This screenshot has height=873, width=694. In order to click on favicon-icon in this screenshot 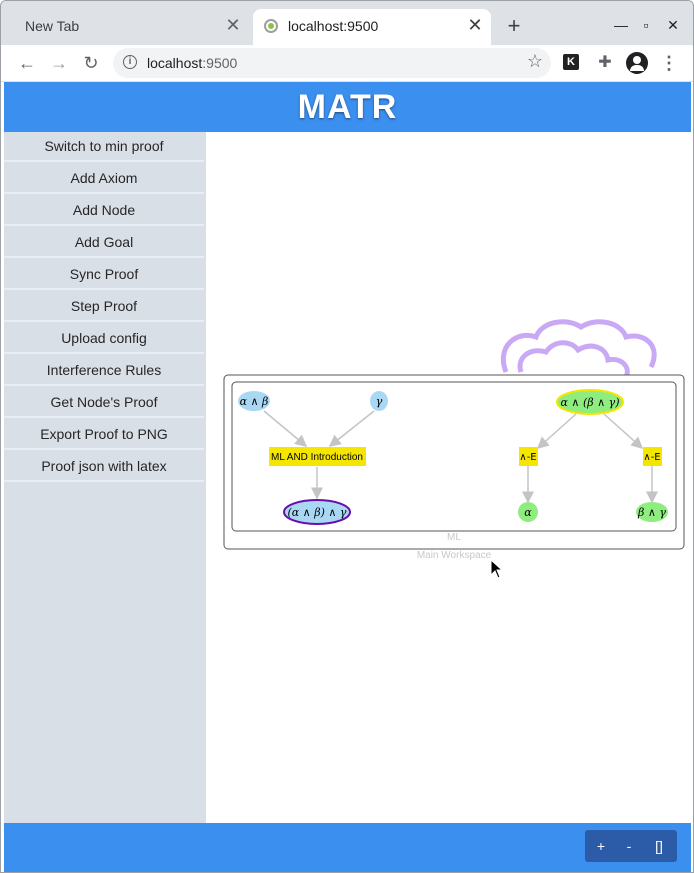, I will do `click(271, 26)`.